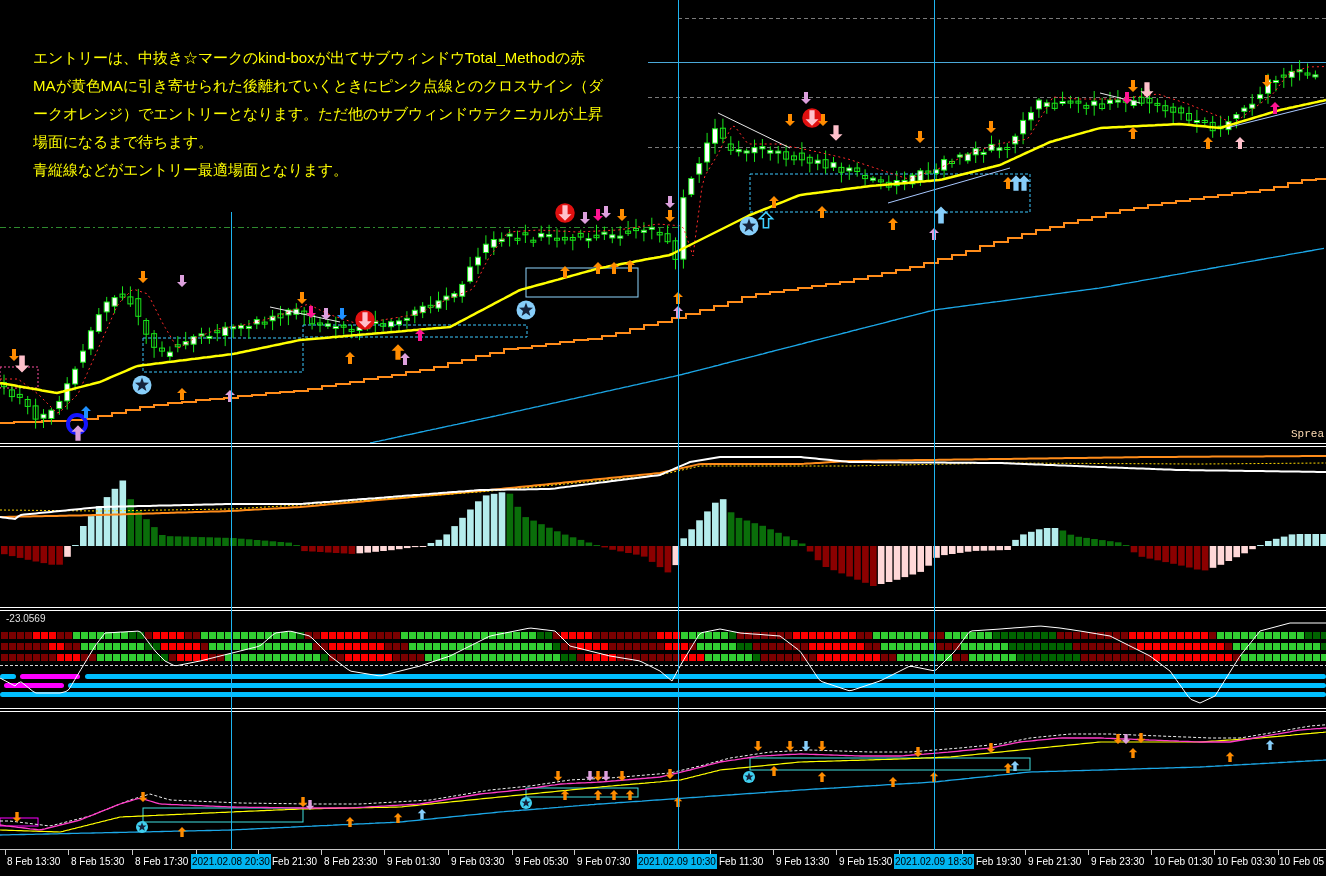 This screenshot has height=876, width=1326. I want to click on star-icon, so click(142, 827).